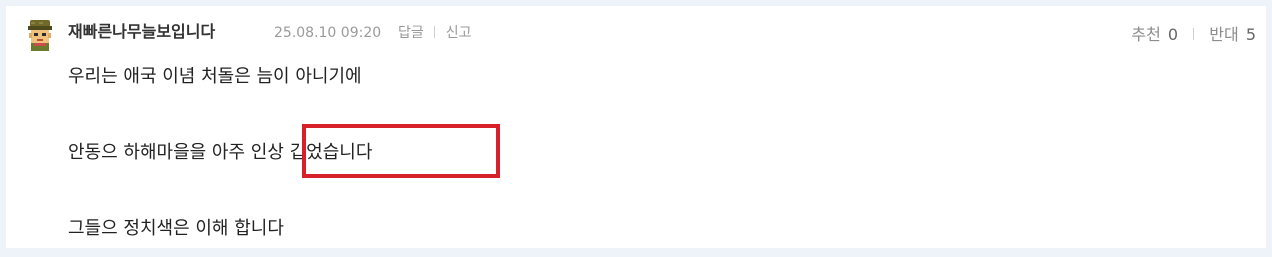 This screenshot has width=1272, height=257. What do you see at coordinates (411, 33) in the screenshot?
I see `reply-link: 답글` at bounding box center [411, 33].